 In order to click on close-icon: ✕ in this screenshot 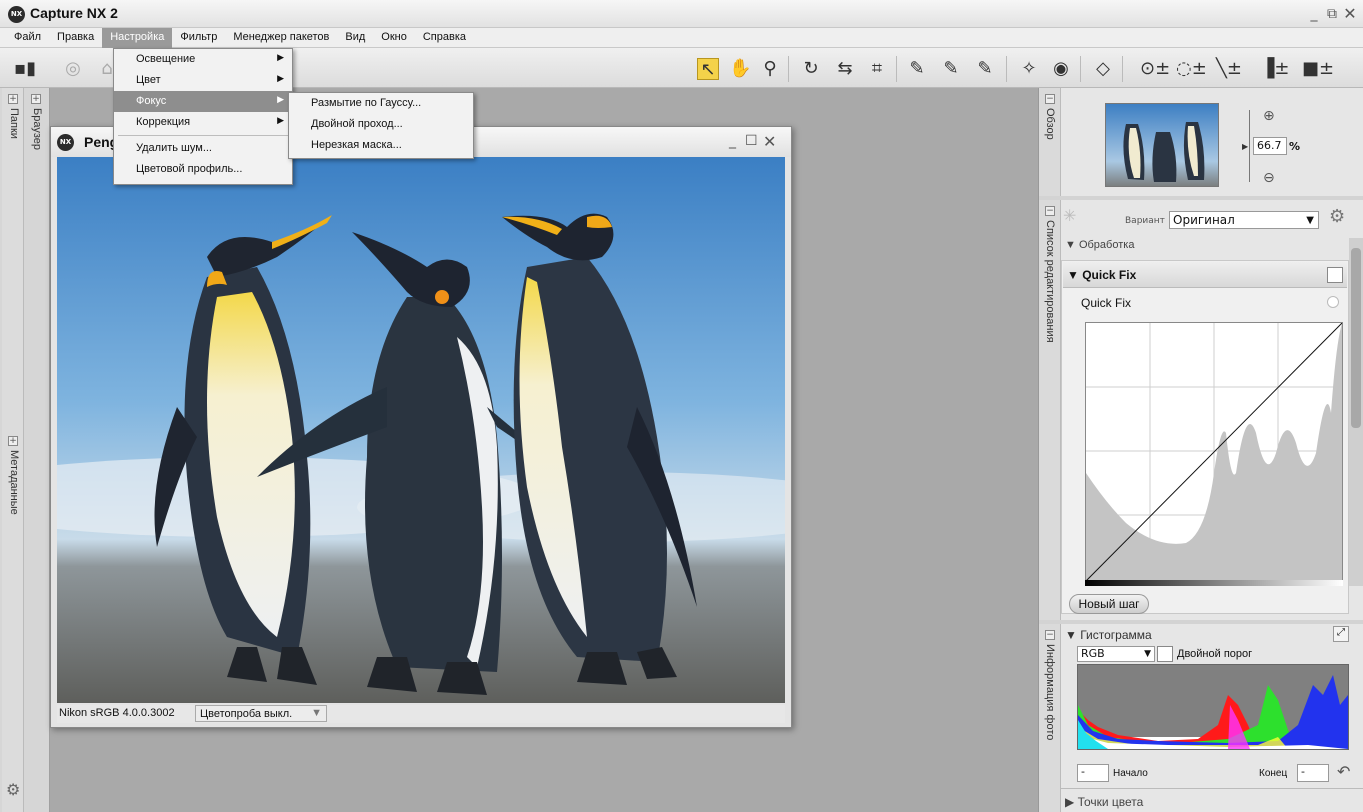, I will do `click(1350, 14)`.